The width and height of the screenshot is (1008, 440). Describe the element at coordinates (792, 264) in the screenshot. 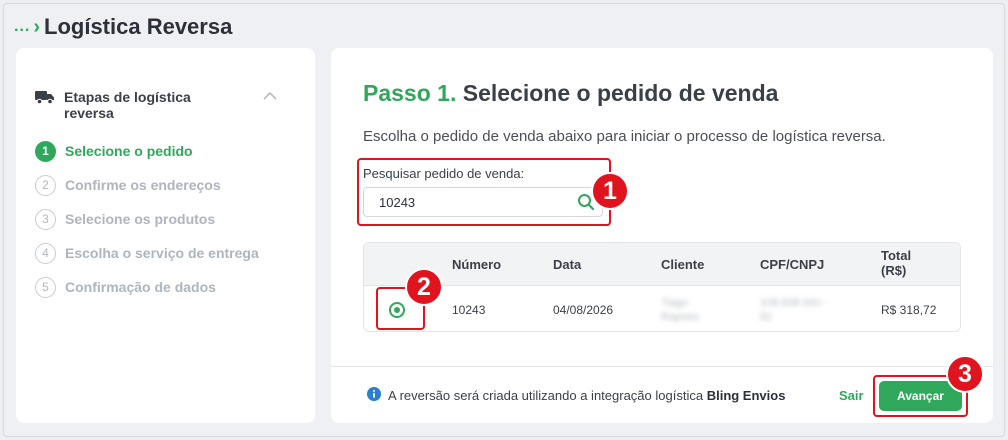

I see `column-header-cpf-cnpj: CPF/CNPJ` at that location.